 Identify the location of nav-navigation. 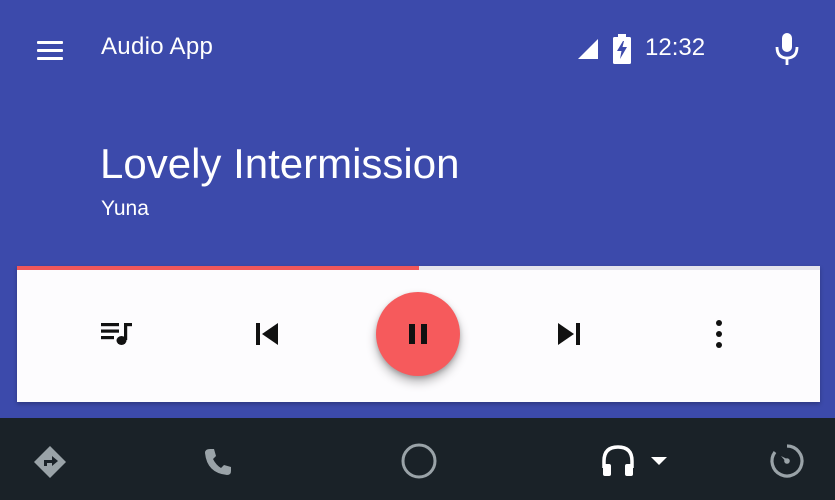
(50, 462).